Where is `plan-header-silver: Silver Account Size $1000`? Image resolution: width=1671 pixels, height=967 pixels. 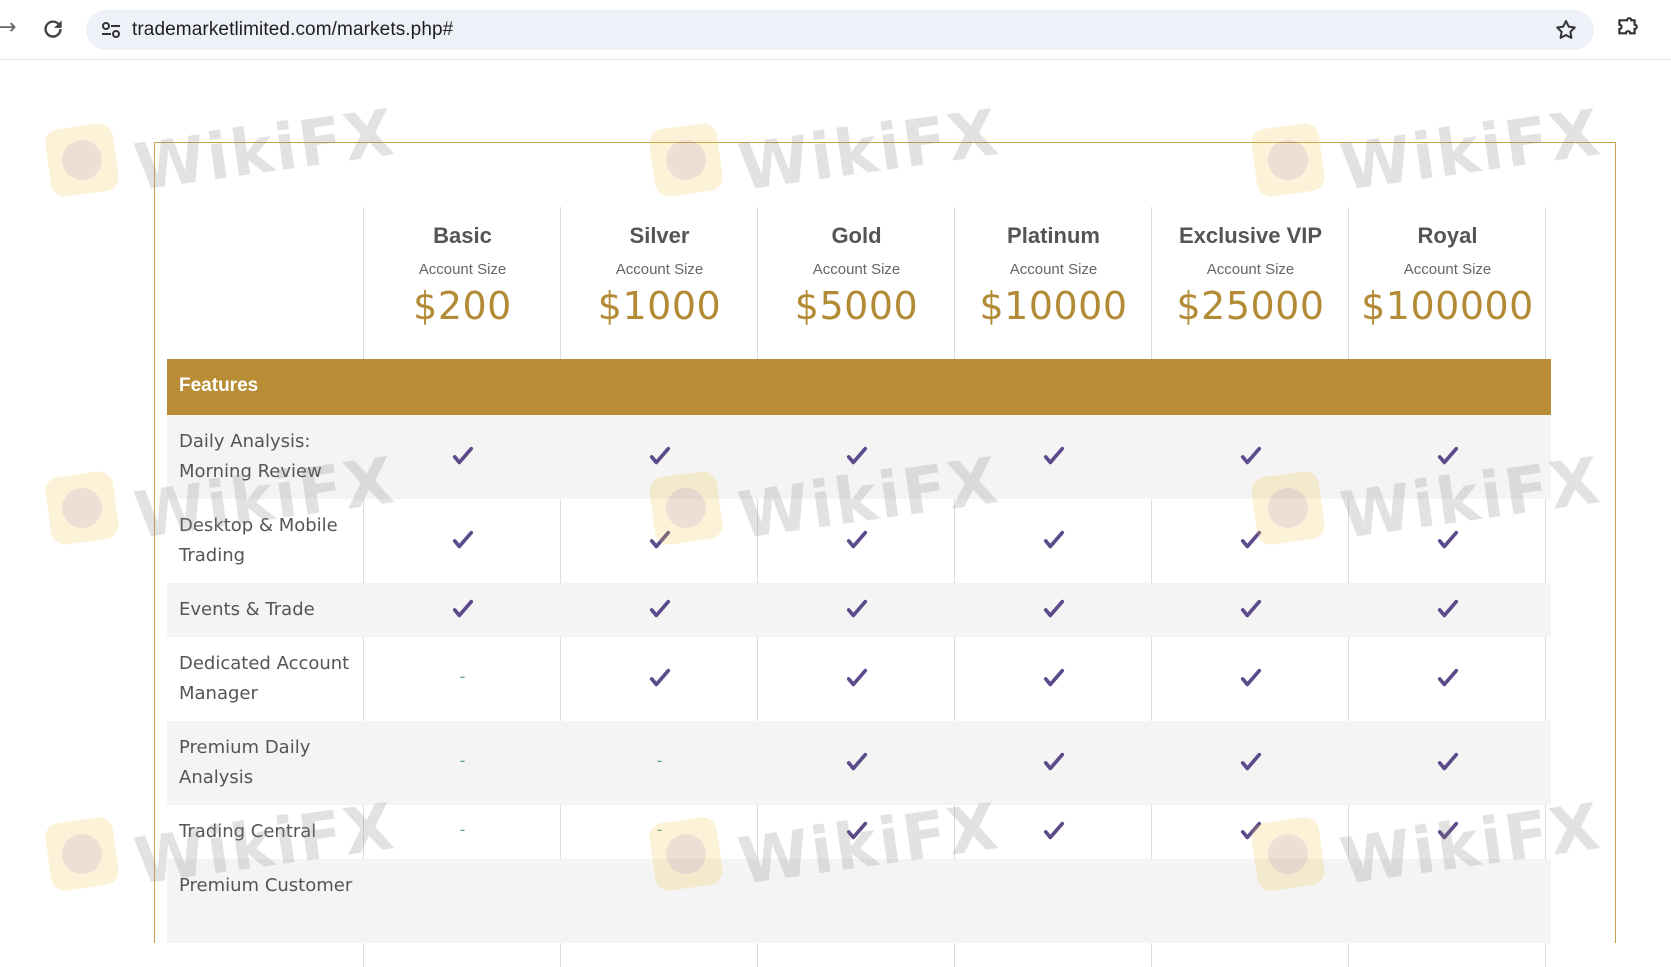 plan-header-silver: Silver Account Size $1000 is located at coordinates (659, 283).